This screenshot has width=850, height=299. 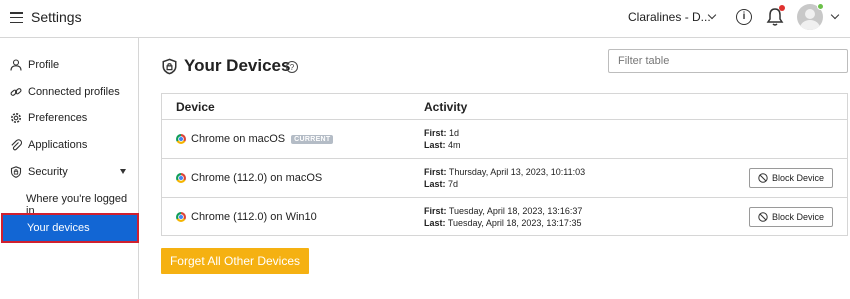 What do you see at coordinates (44, 65) in the screenshot?
I see `sidebar-item-label: Profile` at bounding box center [44, 65].